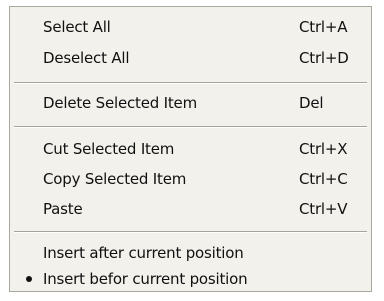 The height and width of the screenshot is (301, 384). What do you see at coordinates (324, 58) in the screenshot?
I see `menu-item-shortcut: Ctrl+D` at bounding box center [324, 58].